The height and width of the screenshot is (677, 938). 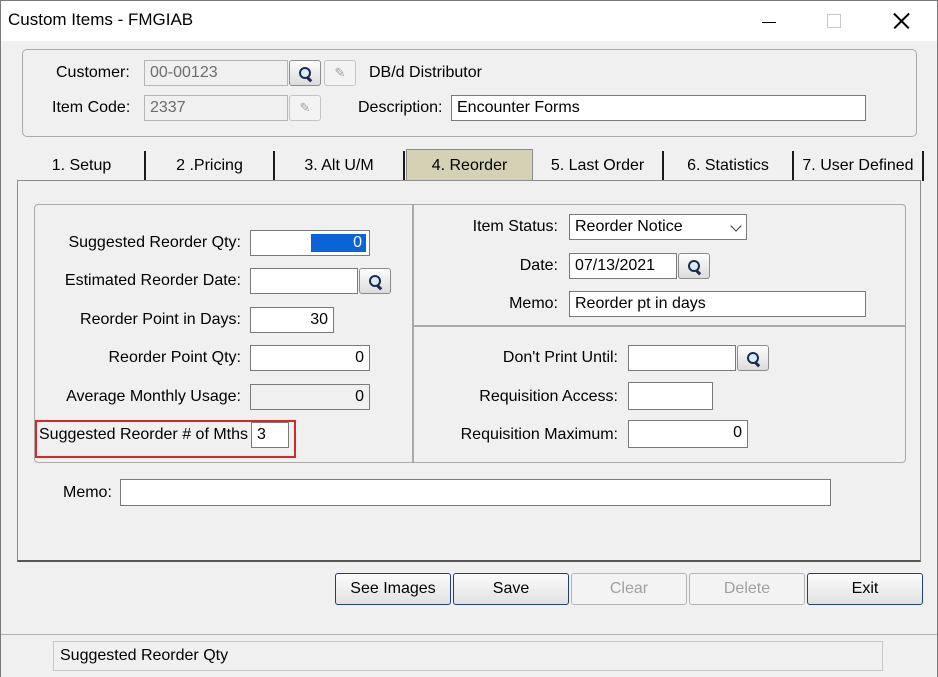 What do you see at coordinates (425, 72) in the screenshot?
I see `customer-name: DB/d Distributor` at bounding box center [425, 72].